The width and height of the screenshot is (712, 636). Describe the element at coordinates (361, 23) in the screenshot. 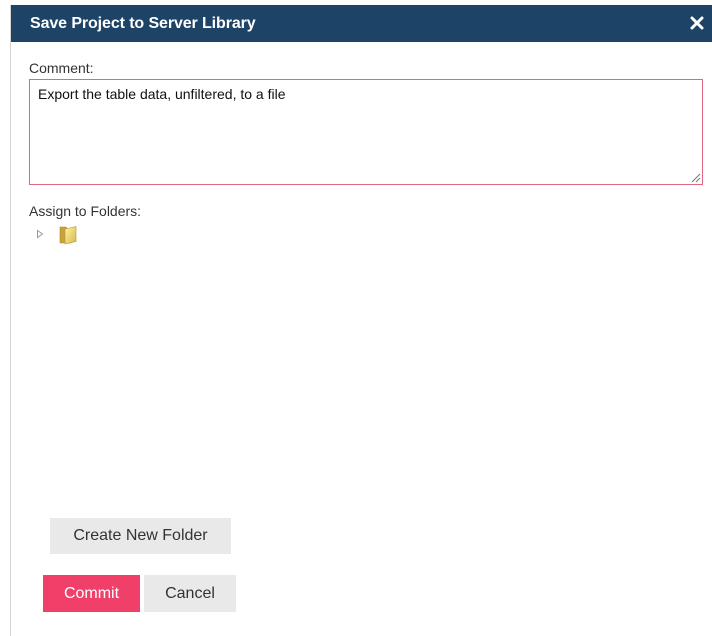

I see `dialog-titlebar: Save Project to Server Library` at that location.